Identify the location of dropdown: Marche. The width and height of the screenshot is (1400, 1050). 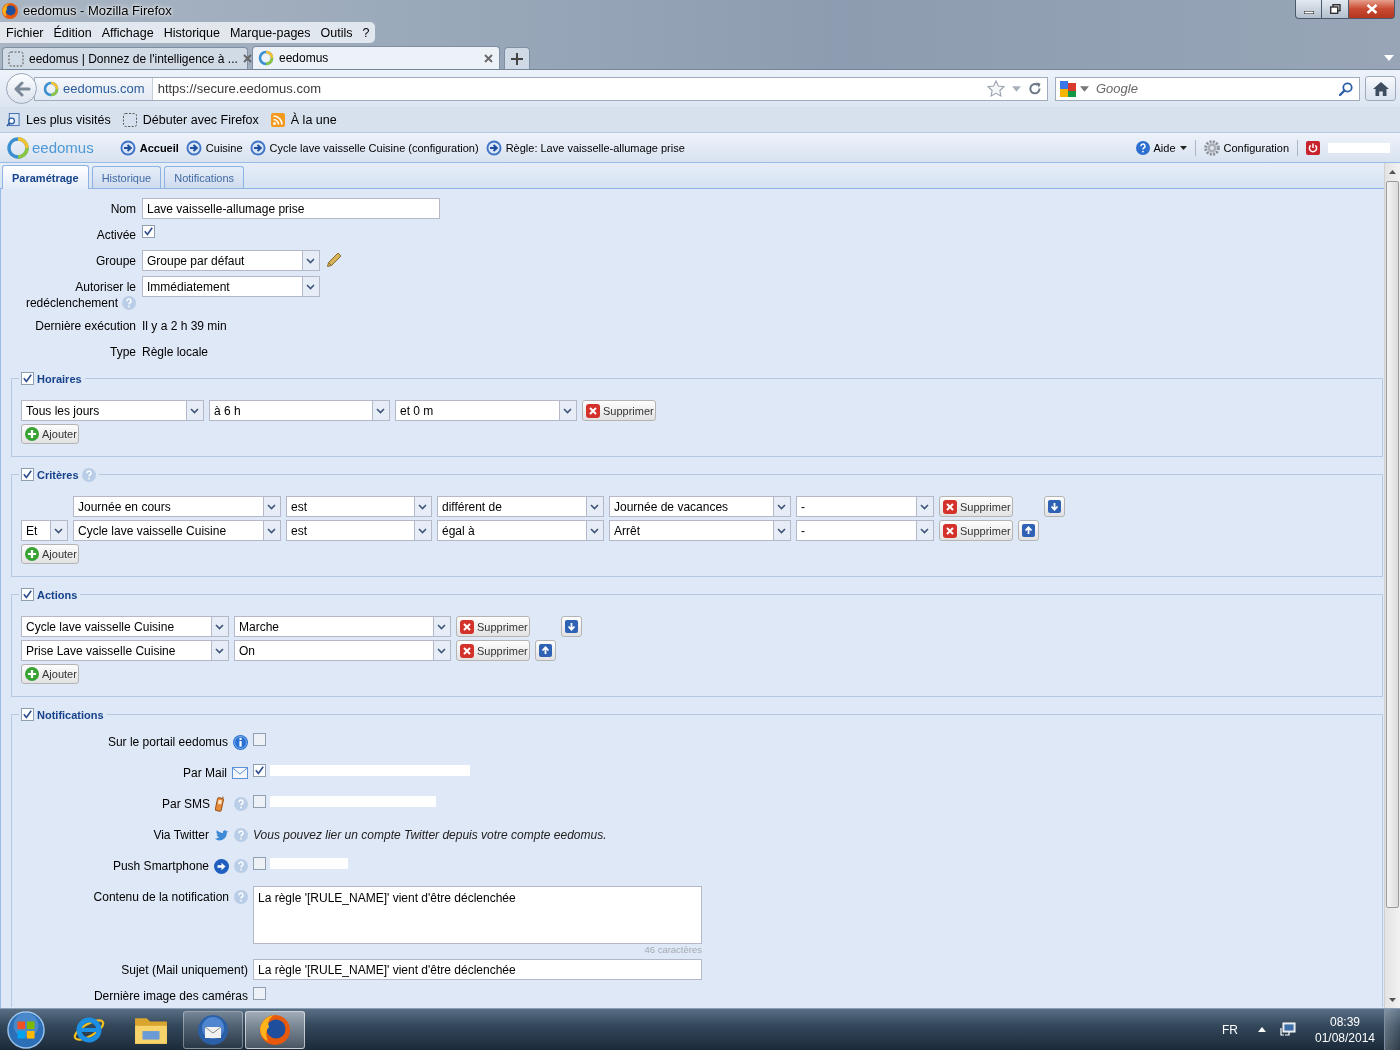
(342, 626).